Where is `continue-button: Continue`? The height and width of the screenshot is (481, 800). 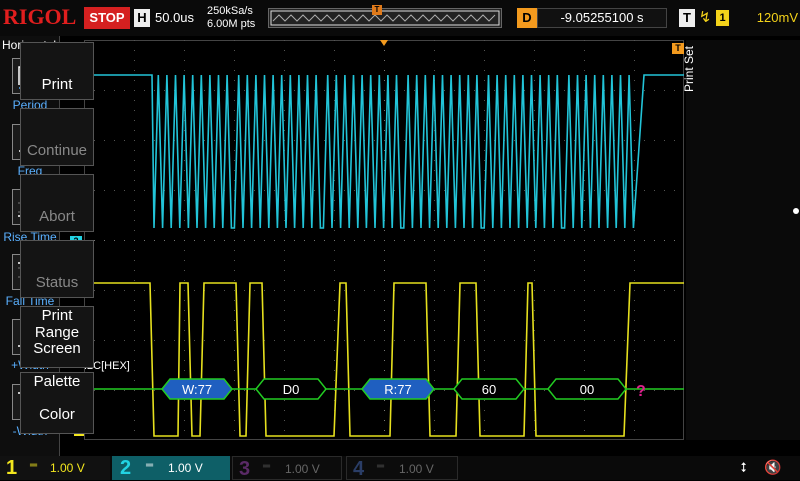 continue-button: Continue is located at coordinates (57, 137).